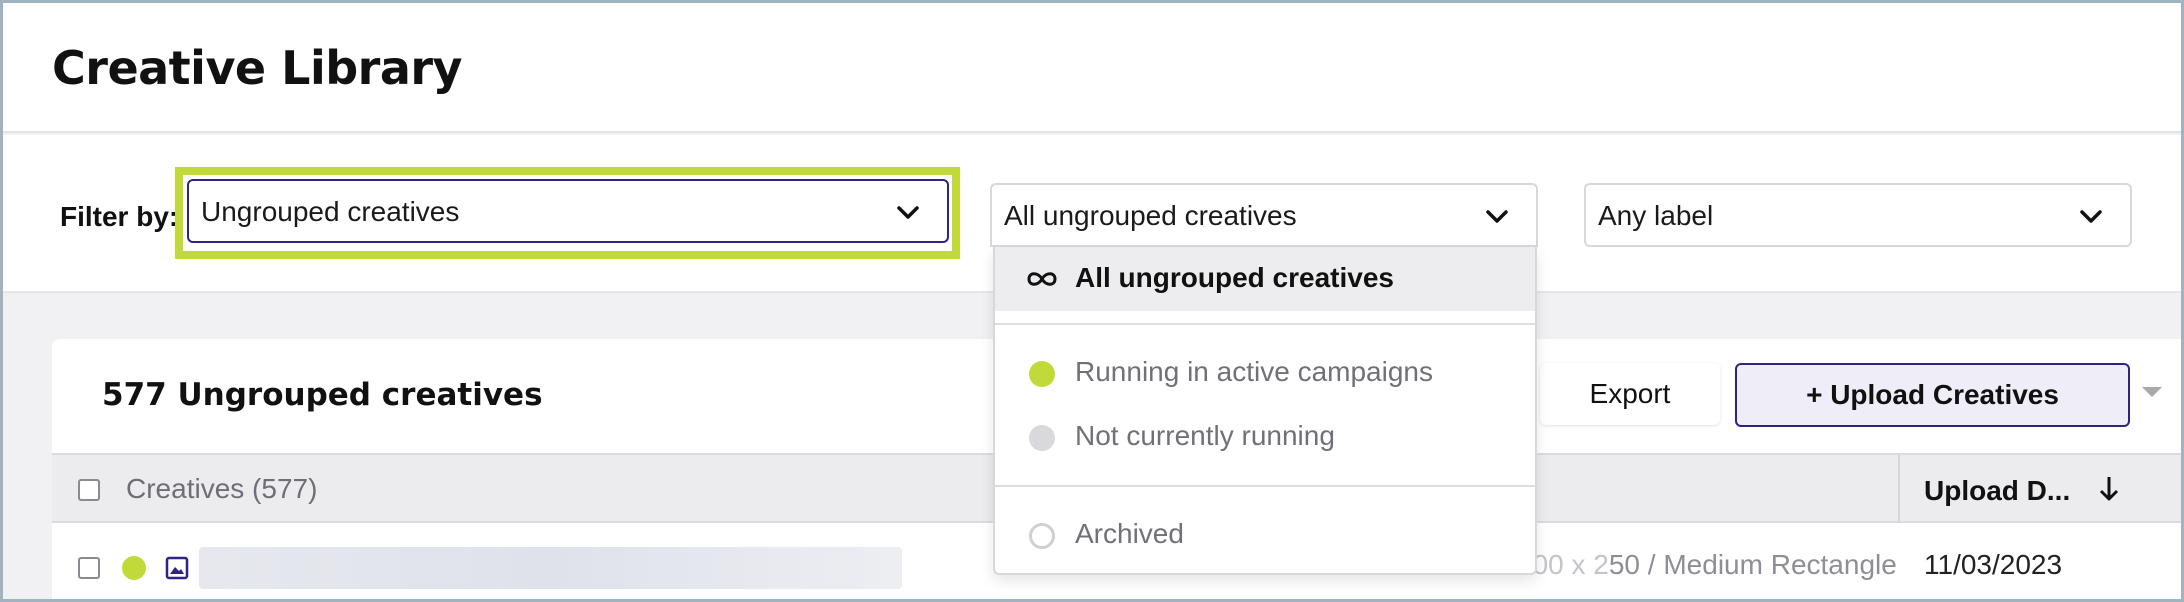 Image resolution: width=2184 pixels, height=602 pixels. What do you see at coordinates (1205, 435) in the screenshot?
I see `menu-item-label: Not currently running` at bounding box center [1205, 435].